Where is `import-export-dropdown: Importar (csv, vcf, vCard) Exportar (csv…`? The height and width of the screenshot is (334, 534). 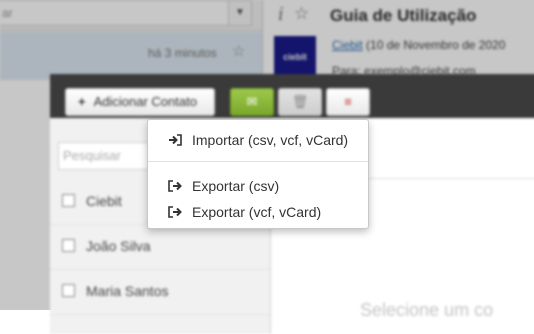
import-export-dropdown: Importar (csv, vcf, vCard) Exportar (csv… is located at coordinates (258, 174).